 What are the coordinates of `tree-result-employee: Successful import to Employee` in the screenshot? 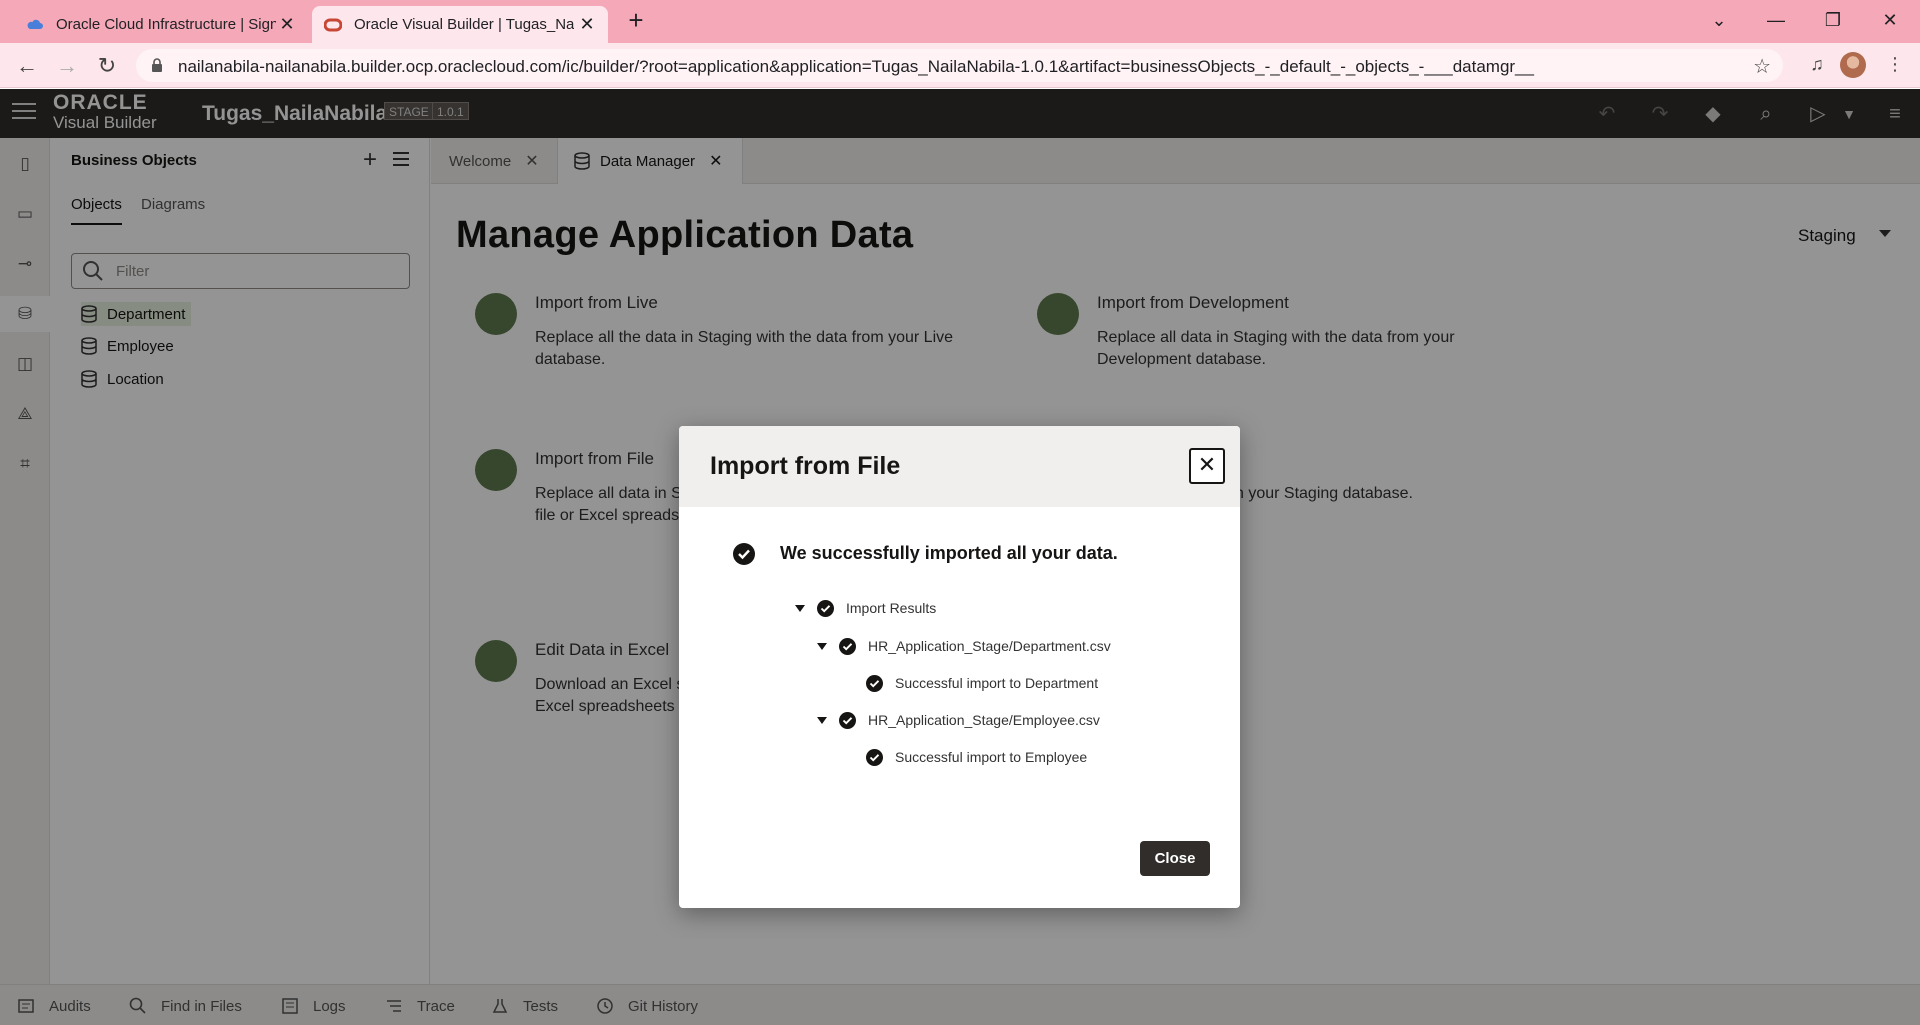 It's located at (976, 757).